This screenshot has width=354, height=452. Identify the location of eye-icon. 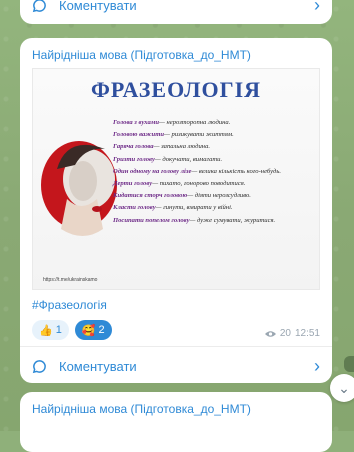
(270, 333).